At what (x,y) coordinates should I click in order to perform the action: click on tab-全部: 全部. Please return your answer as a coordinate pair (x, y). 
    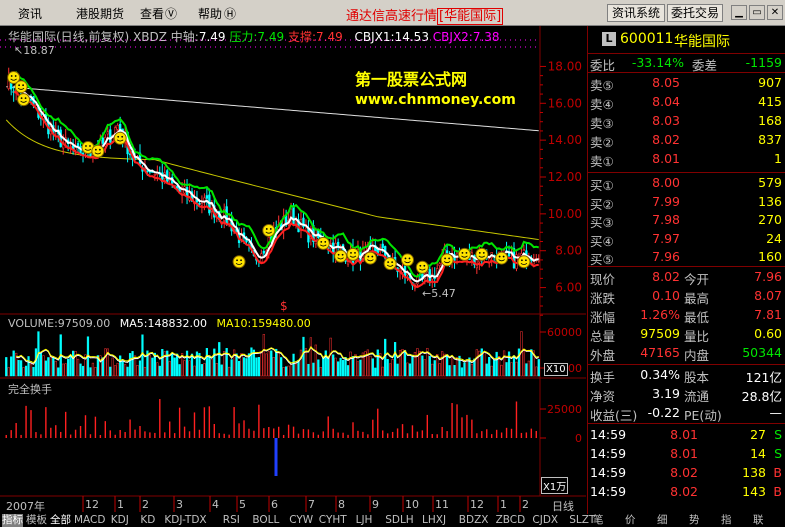
    Looking at the image, I should click on (60, 520).